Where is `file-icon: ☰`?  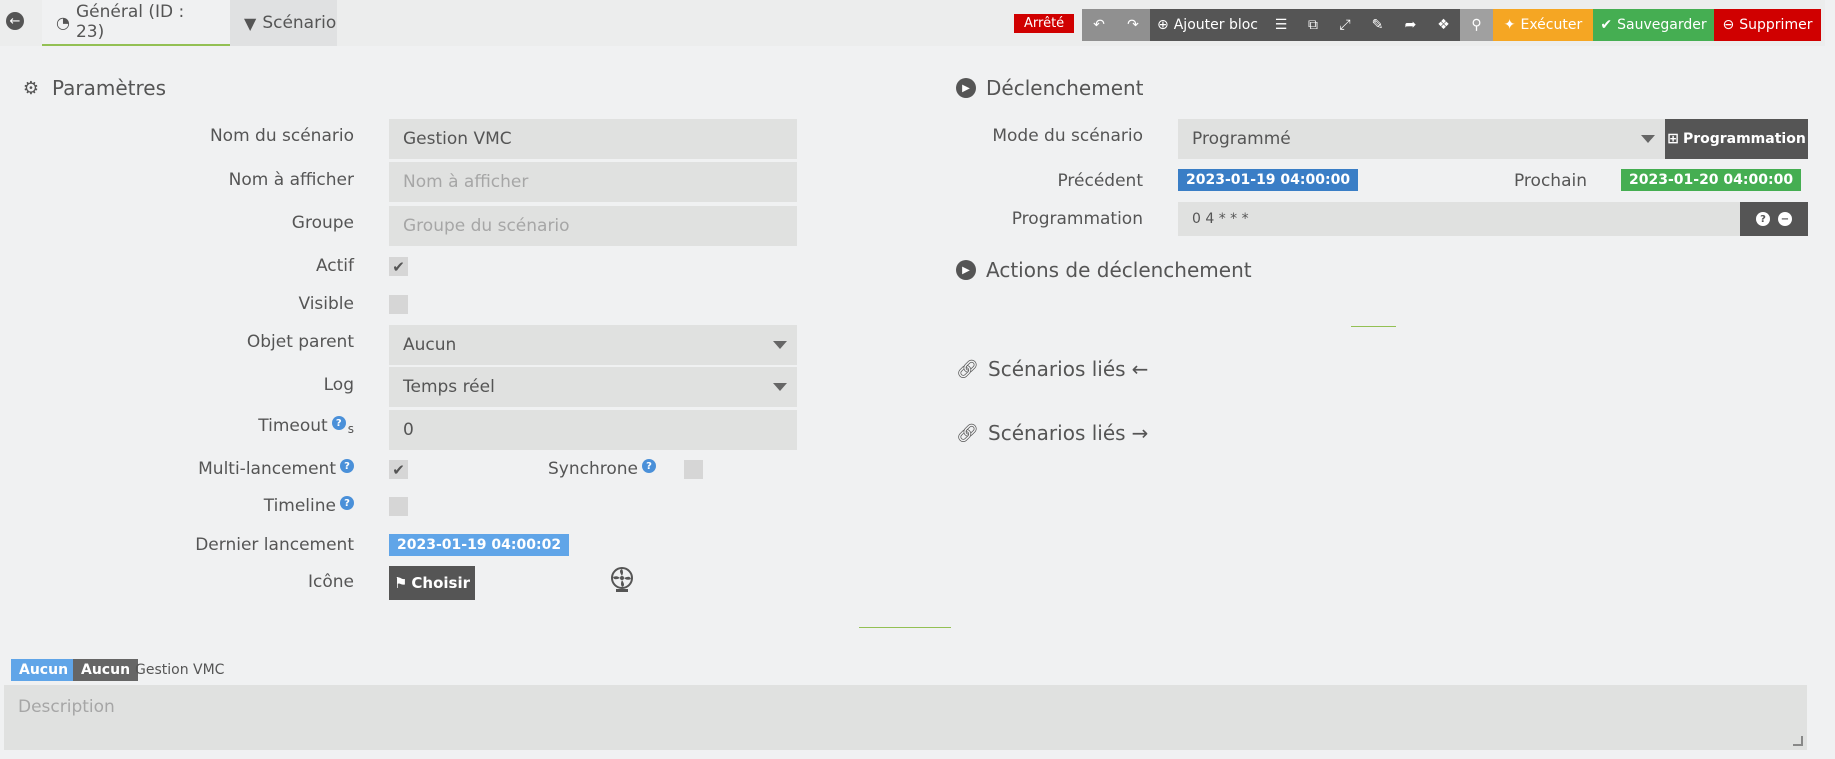 file-icon: ☰ is located at coordinates (1281, 25).